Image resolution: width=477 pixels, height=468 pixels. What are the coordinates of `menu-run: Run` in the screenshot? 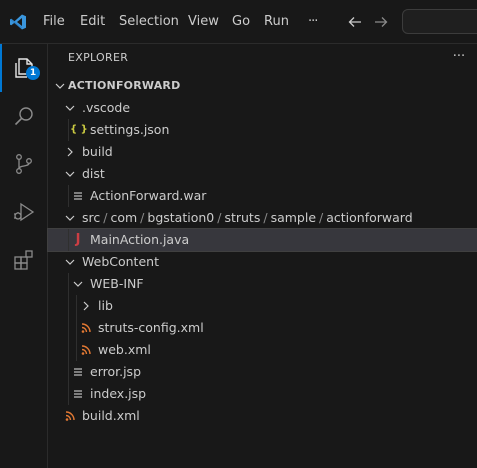 It's located at (276, 22).